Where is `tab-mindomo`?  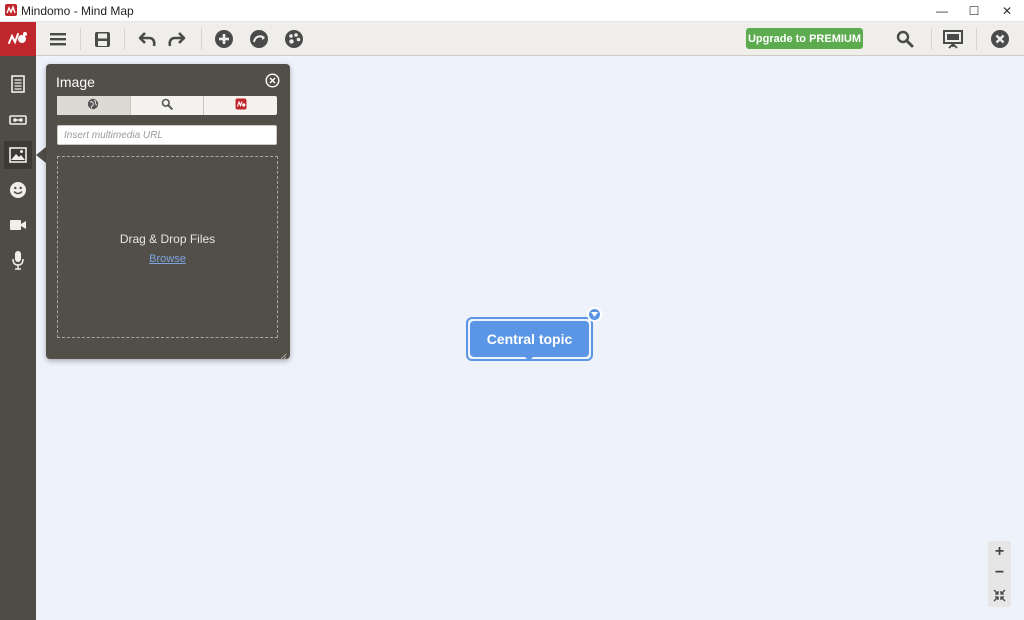
tab-mindomo is located at coordinates (240, 105).